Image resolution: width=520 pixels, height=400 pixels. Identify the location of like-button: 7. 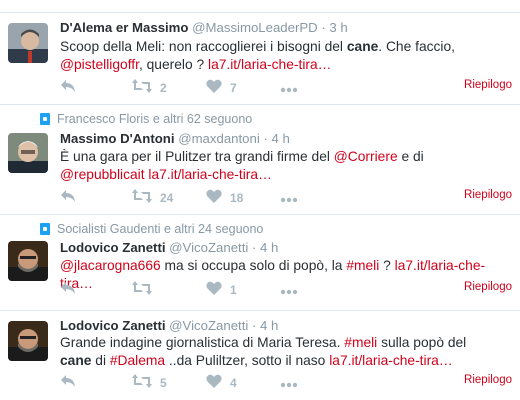
(221, 88).